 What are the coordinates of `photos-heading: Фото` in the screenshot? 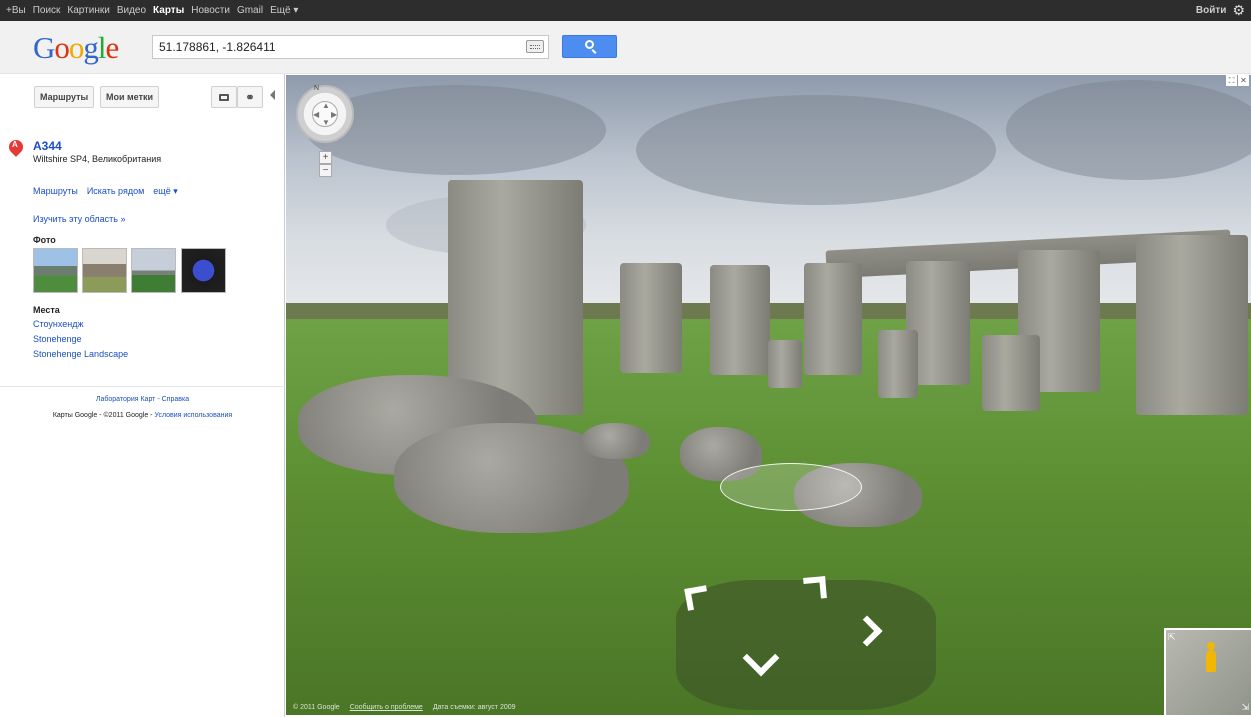 It's located at (44, 240).